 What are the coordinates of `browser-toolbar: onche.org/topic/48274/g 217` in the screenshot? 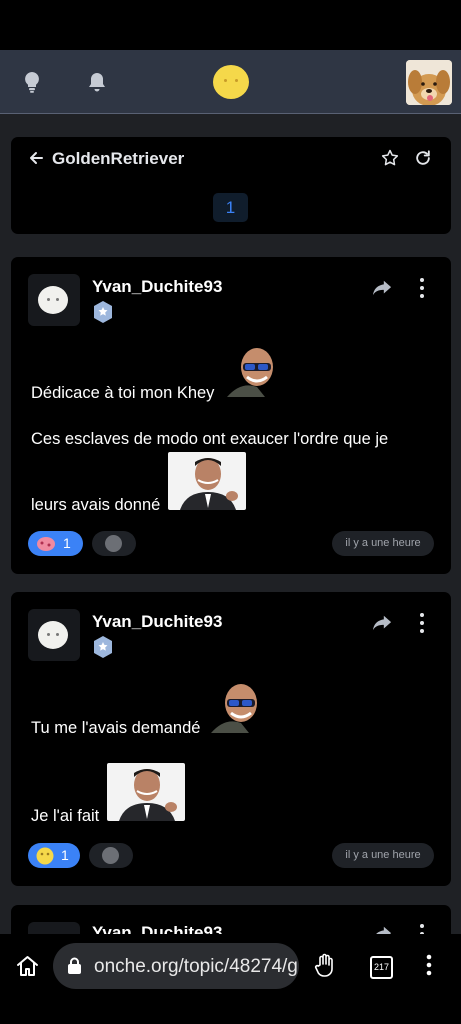 It's located at (230, 979).